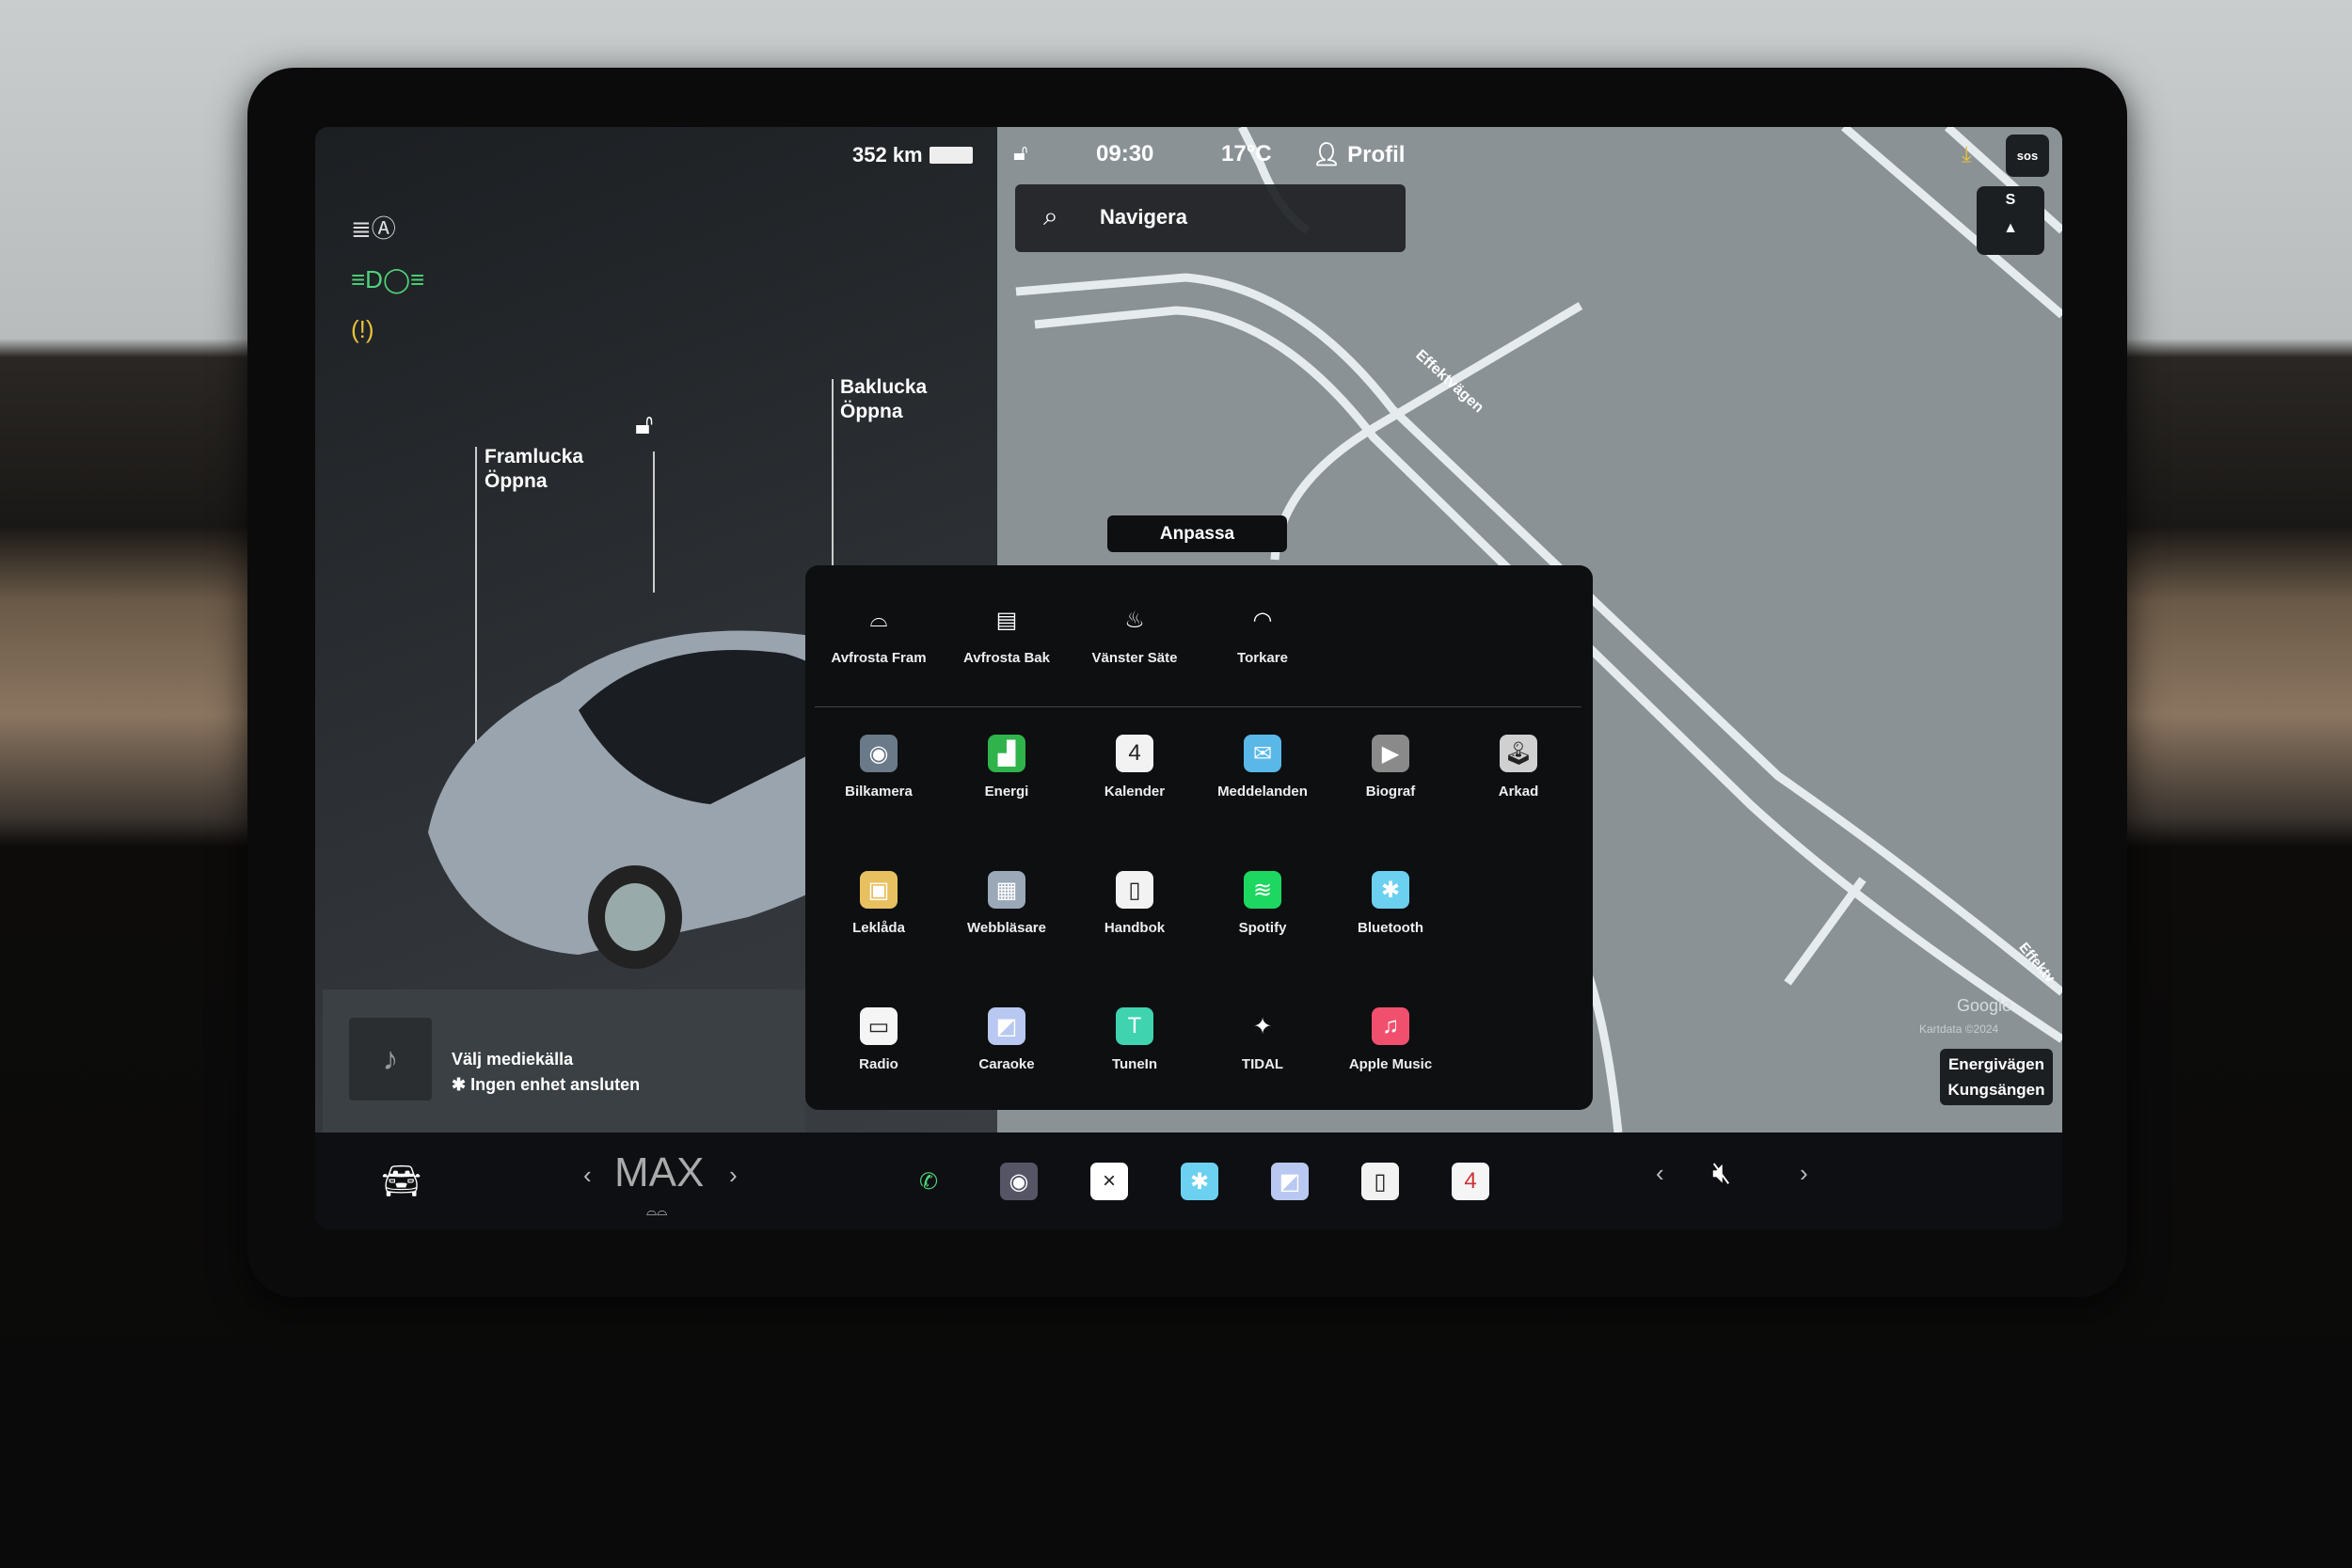  Describe the element at coordinates (1262, 928) in the screenshot. I see `app-label: Spotify` at that location.